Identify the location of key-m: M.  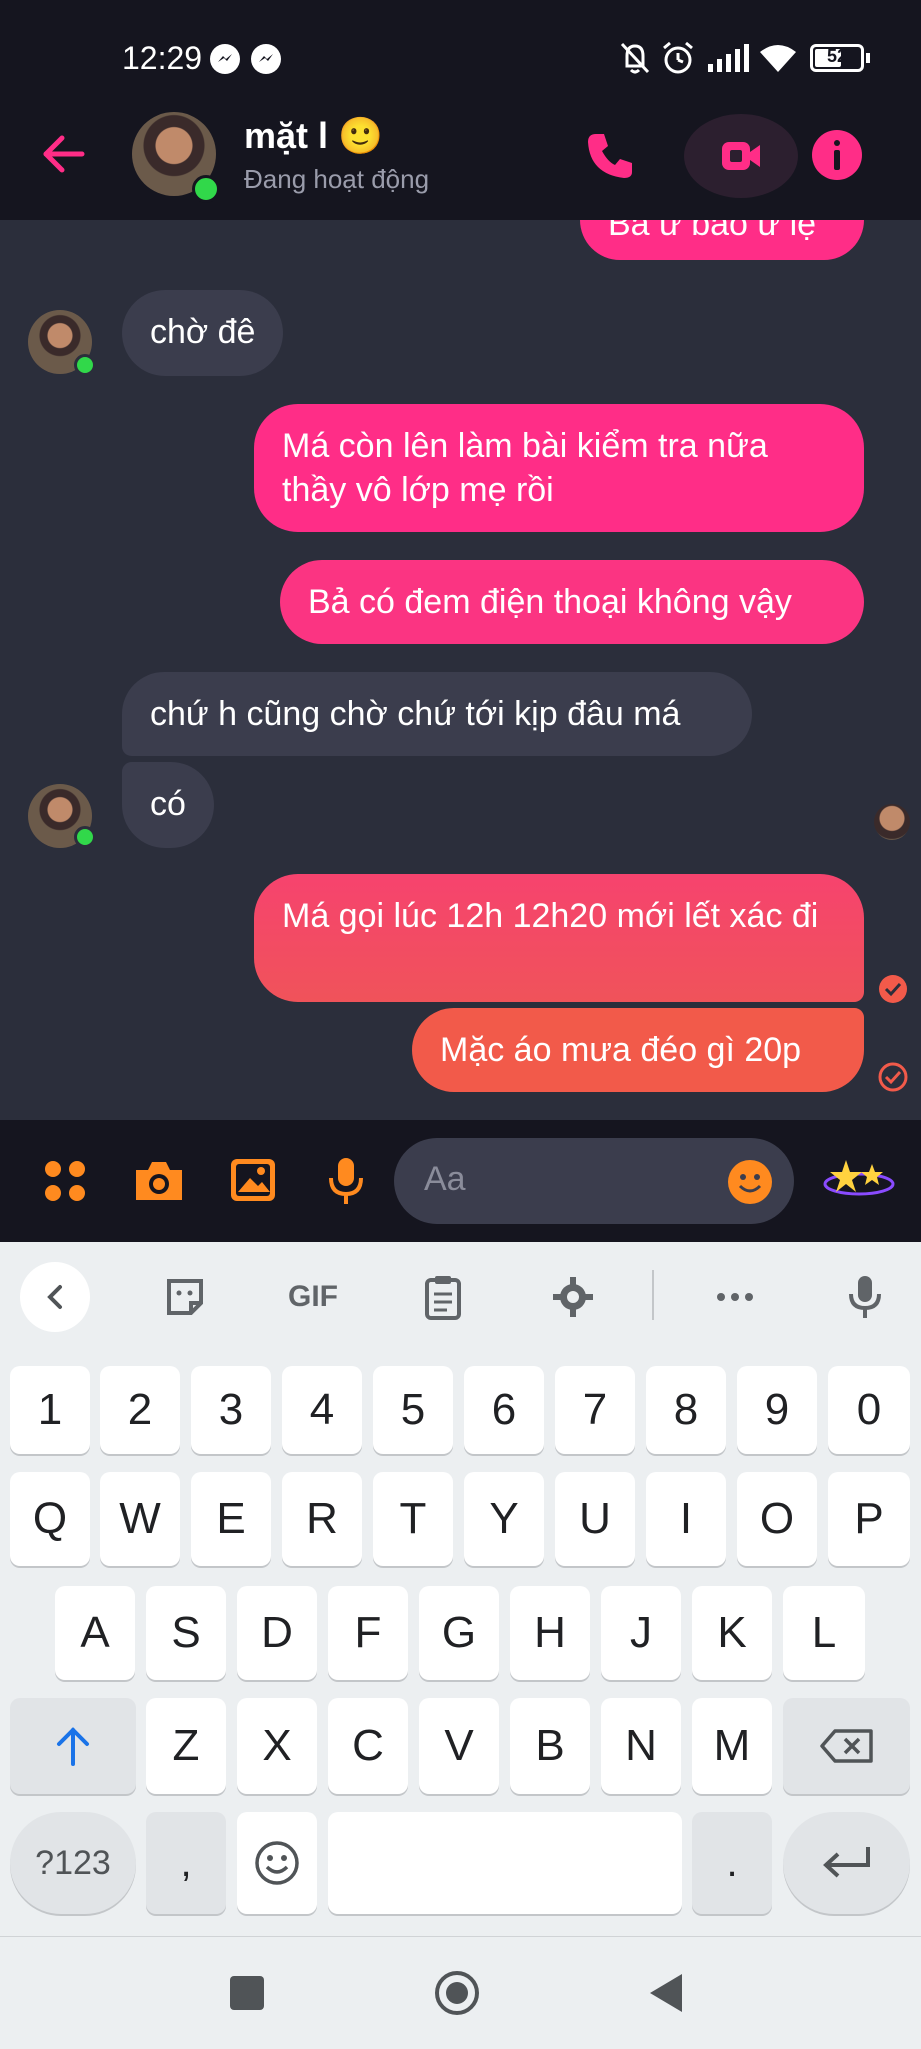
(732, 1746).